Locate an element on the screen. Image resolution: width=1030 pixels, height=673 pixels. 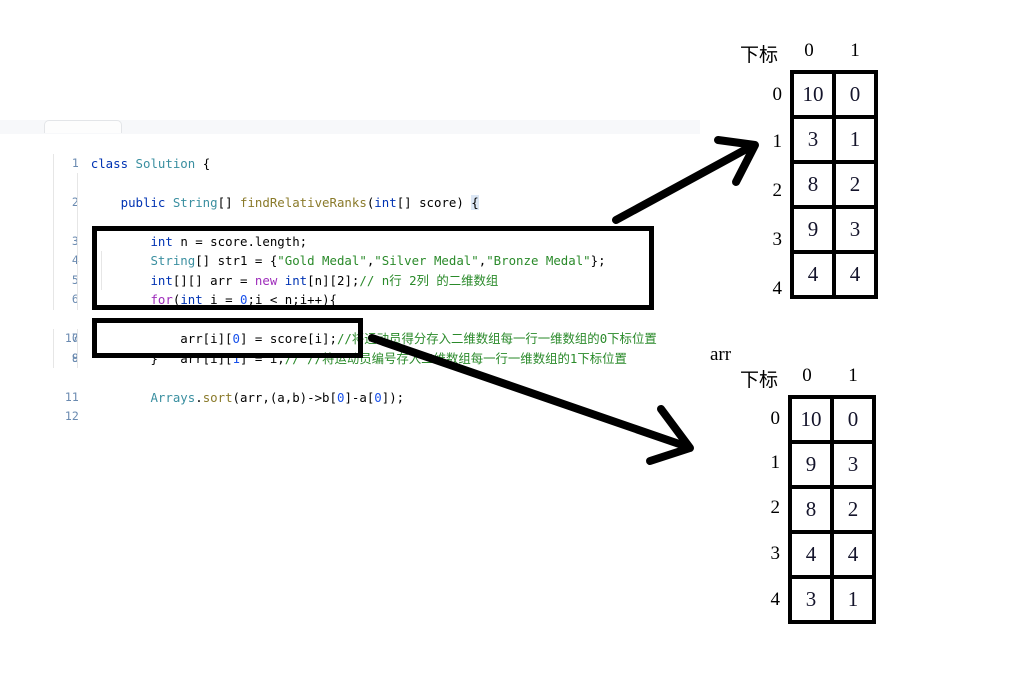
code-content: Arrays.sort(arr,(a,b)->b[0]-a[0]); is located at coordinates (277, 397).